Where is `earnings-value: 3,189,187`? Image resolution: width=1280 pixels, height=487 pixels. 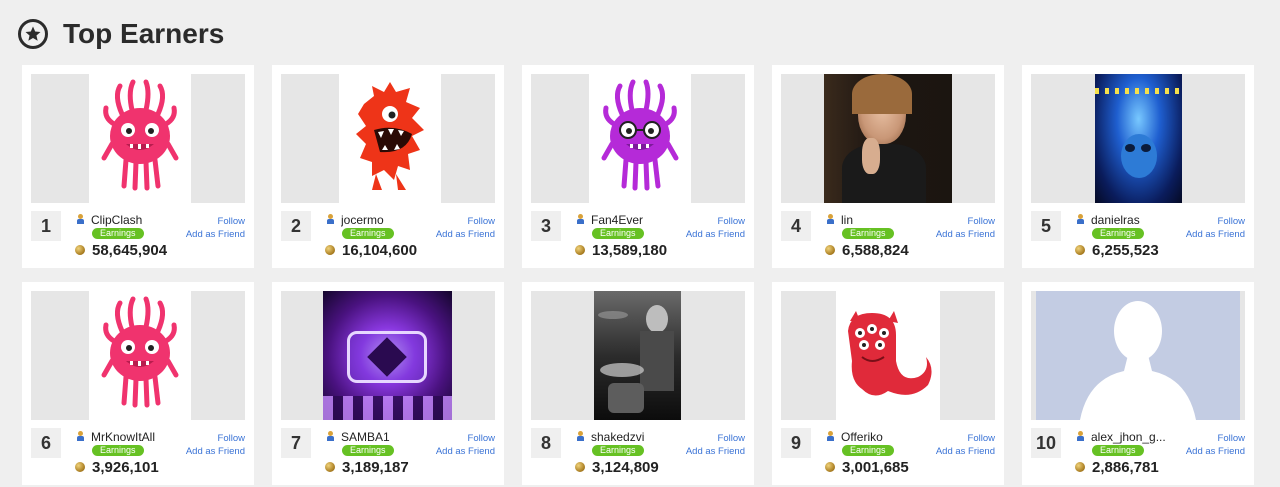
earnings-value: 3,189,187 is located at coordinates (375, 467).